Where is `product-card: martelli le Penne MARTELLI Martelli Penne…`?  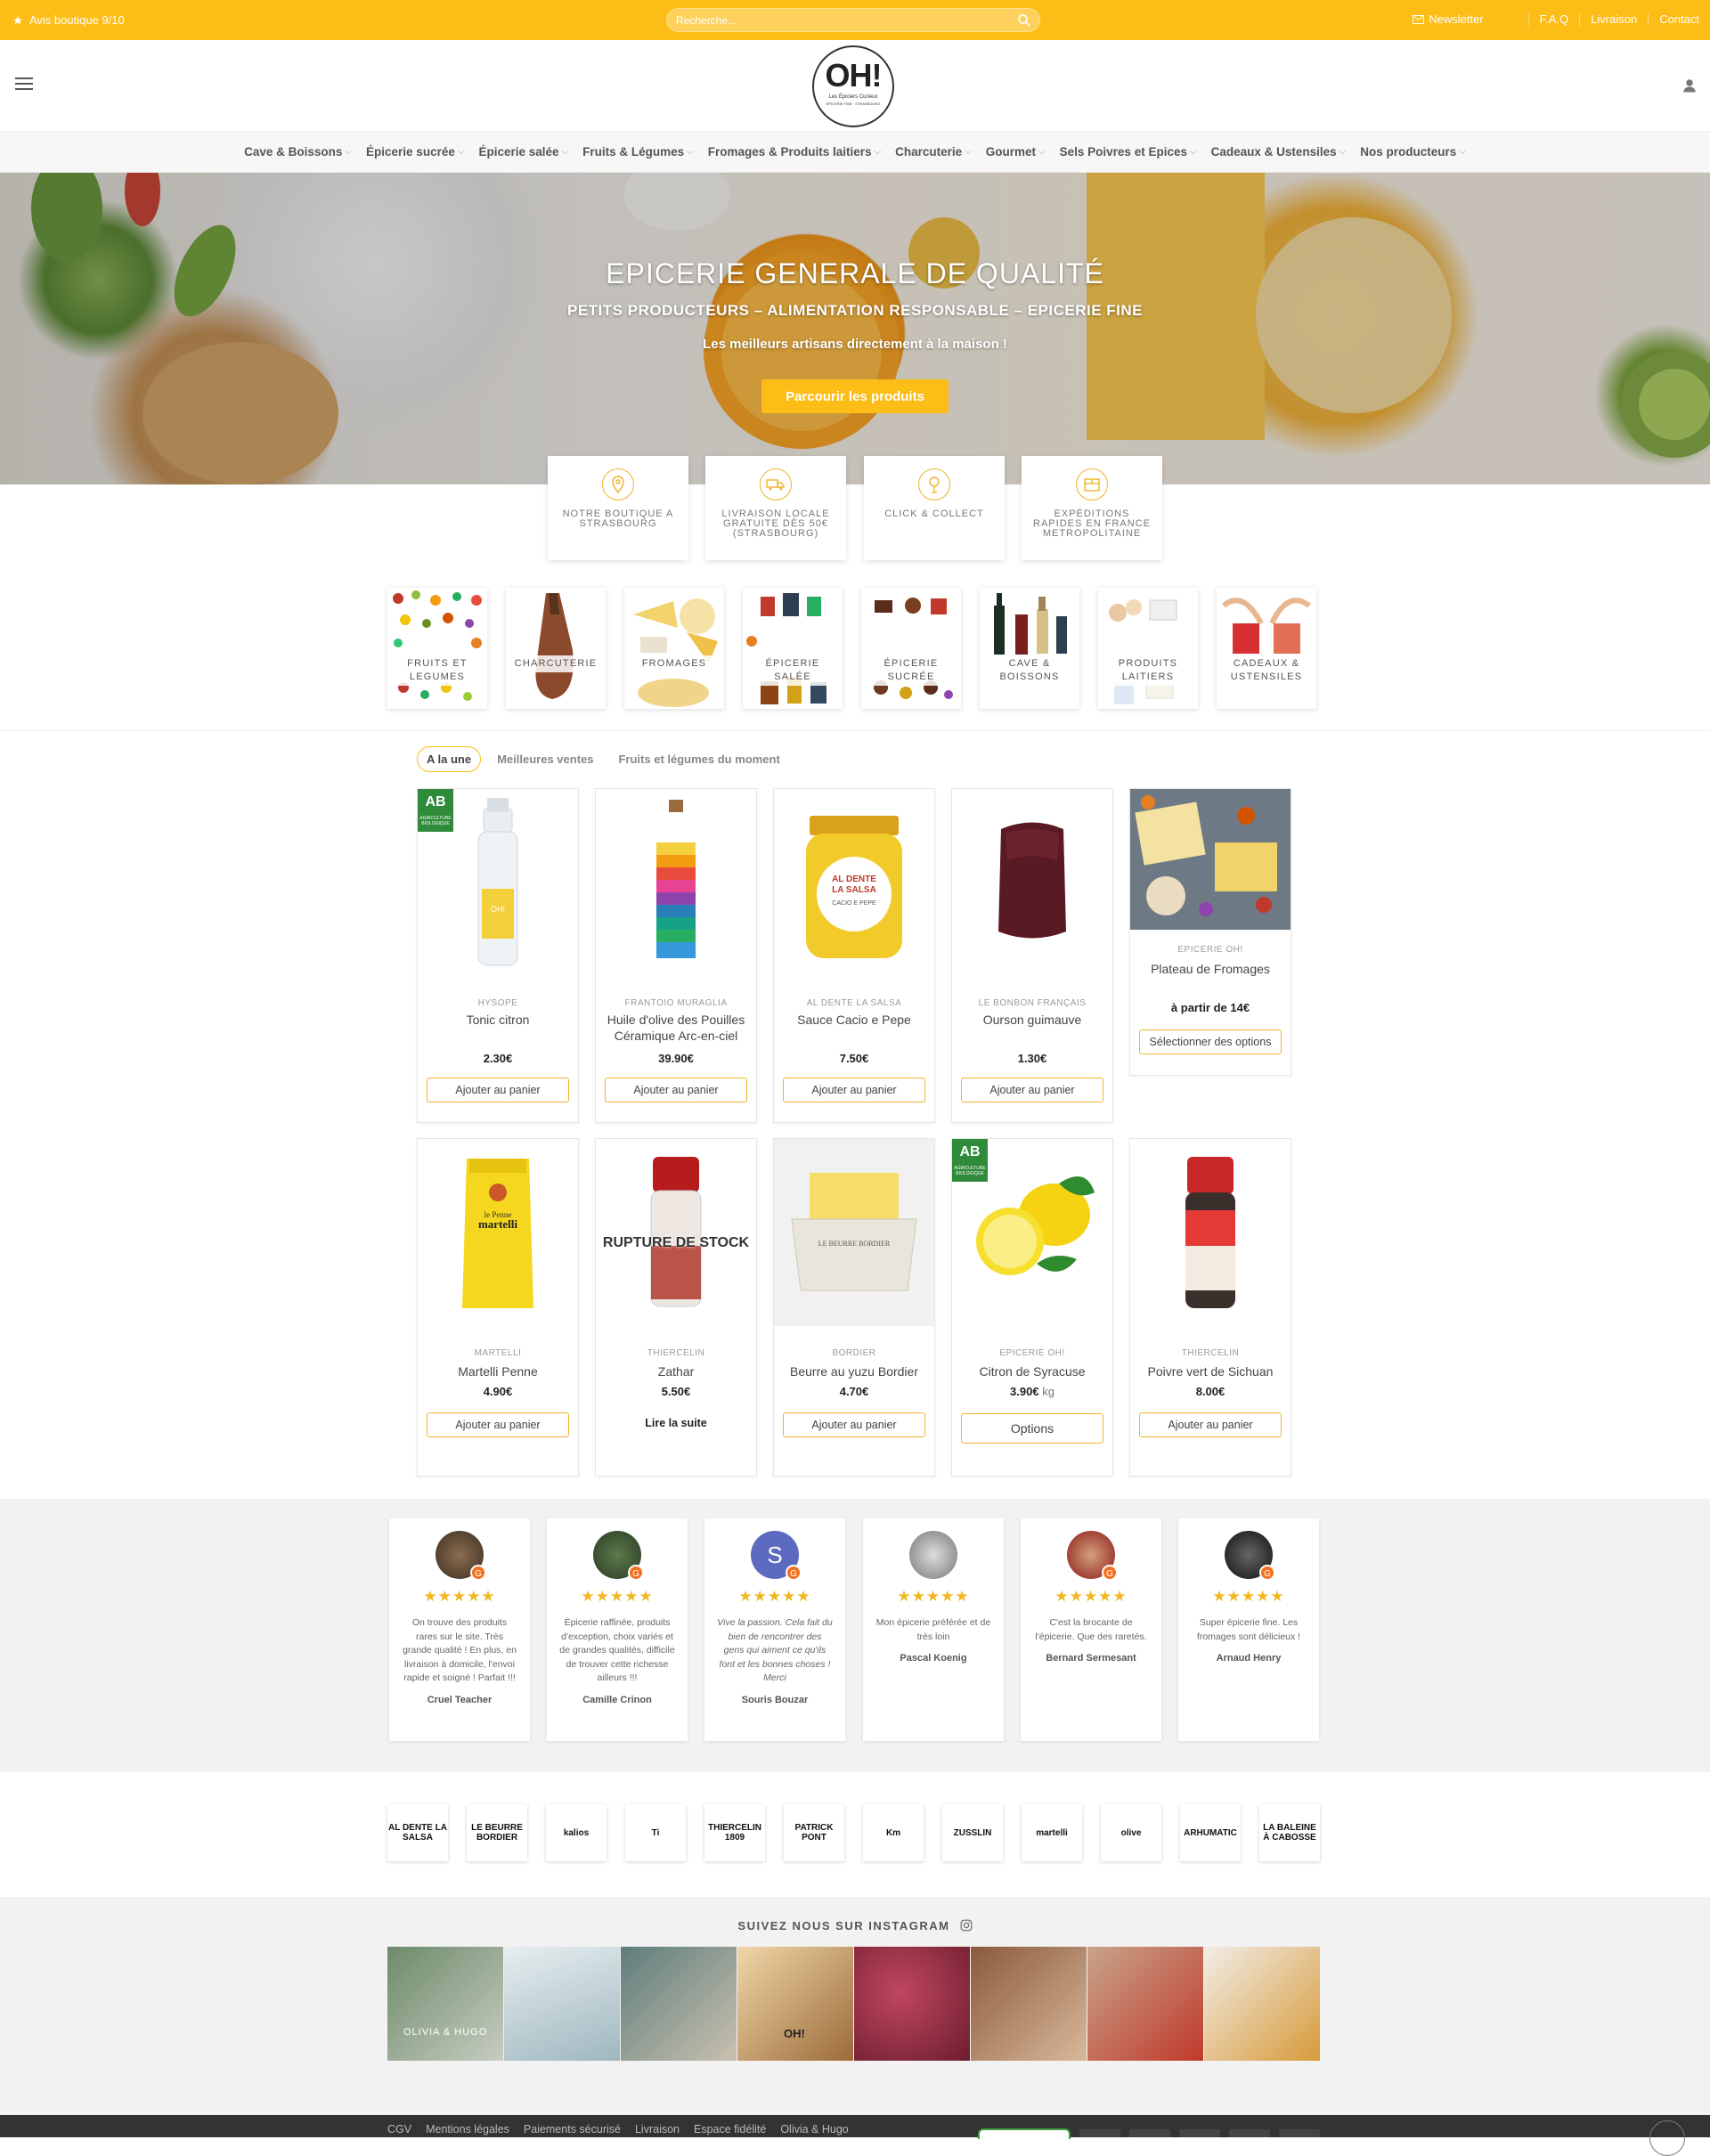
product-card: martelli le Penne MARTELLI Martelli Penne… is located at coordinates (498, 1307).